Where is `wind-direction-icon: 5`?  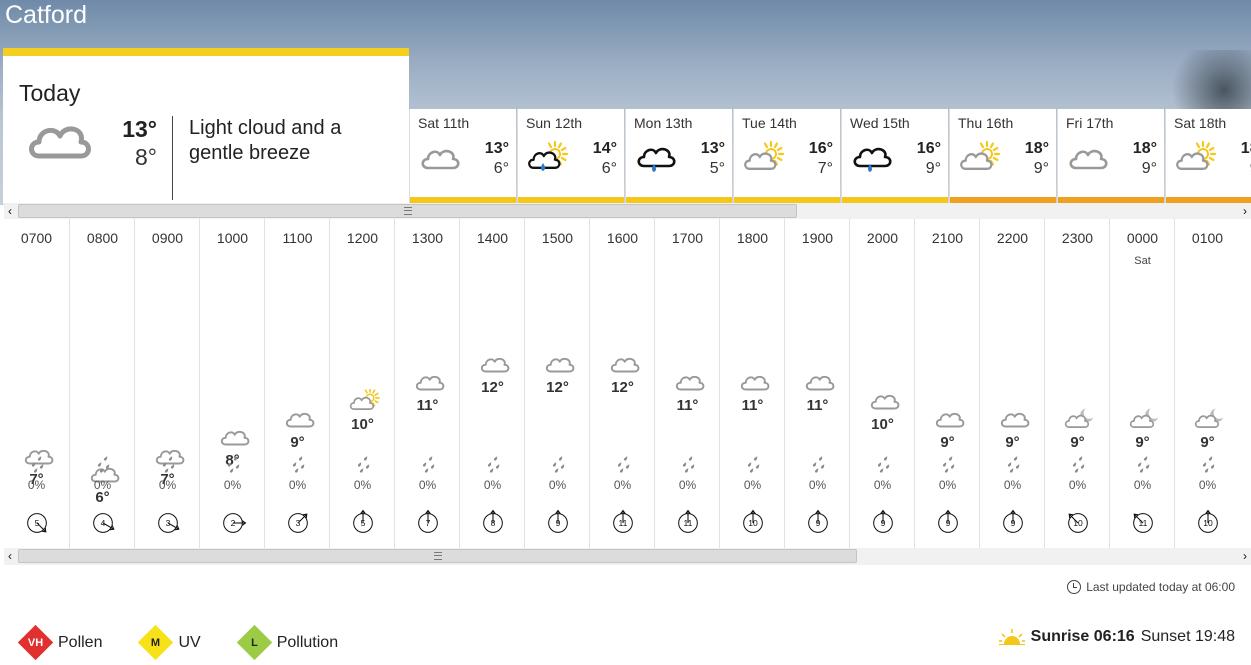
wind-direction-icon: 5 is located at coordinates (37, 523).